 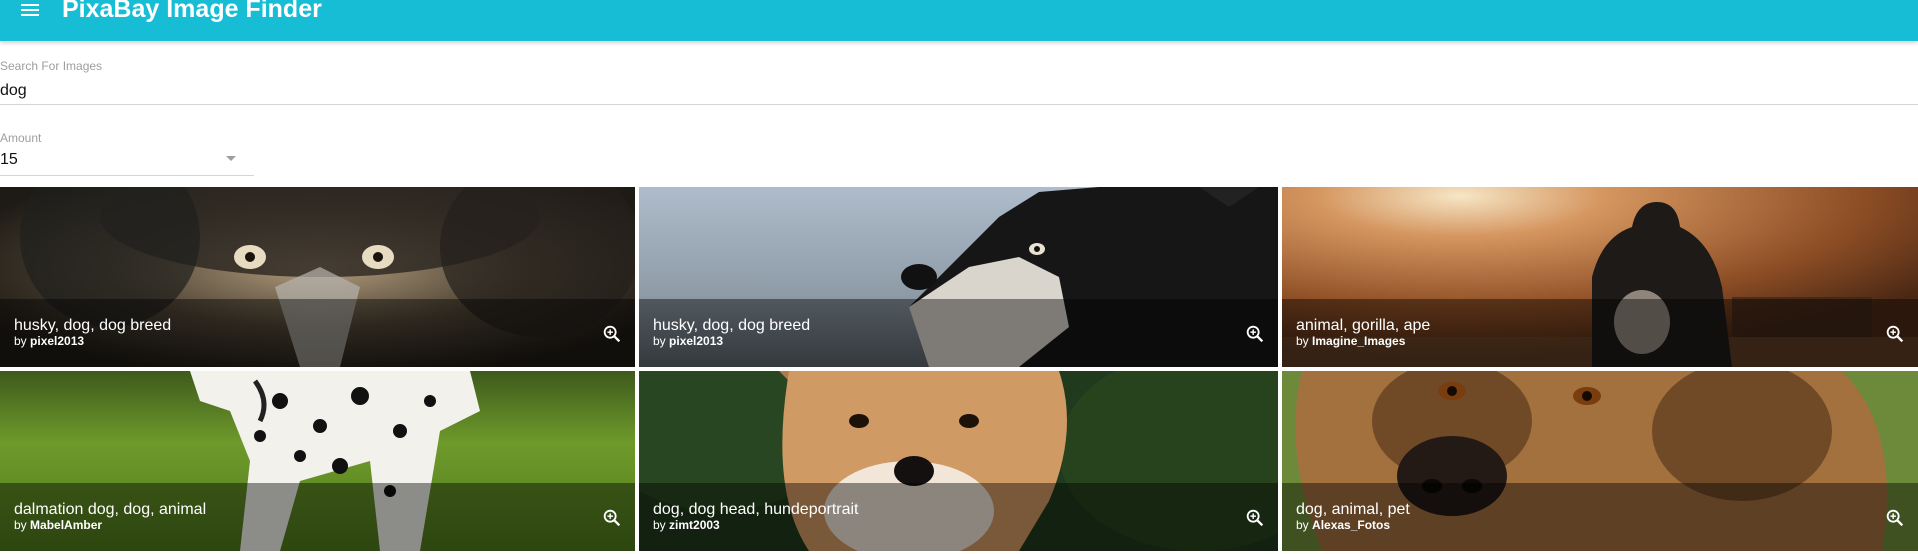 I want to click on image-tile: dog, animal, pet by Alexas_Fotos, so click(x=1600, y=461).